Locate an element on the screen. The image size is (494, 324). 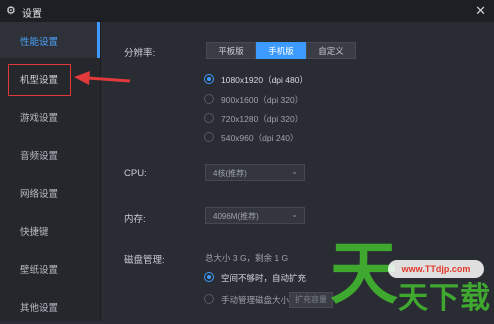
annotation-arrow-icon is located at coordinates (102, 78).